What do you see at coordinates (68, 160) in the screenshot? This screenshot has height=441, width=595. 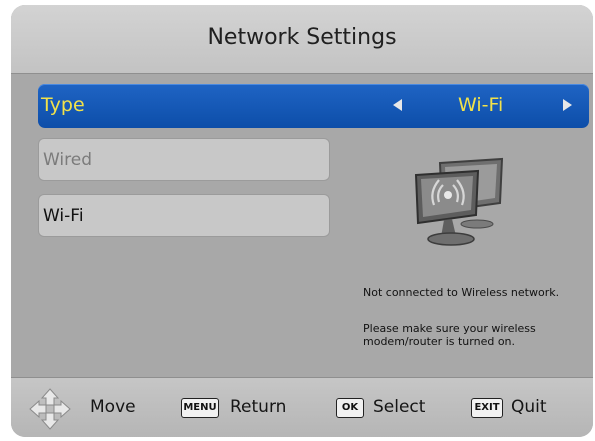 I see `option-wired-label: Wired` at bounding box center [68, 160].